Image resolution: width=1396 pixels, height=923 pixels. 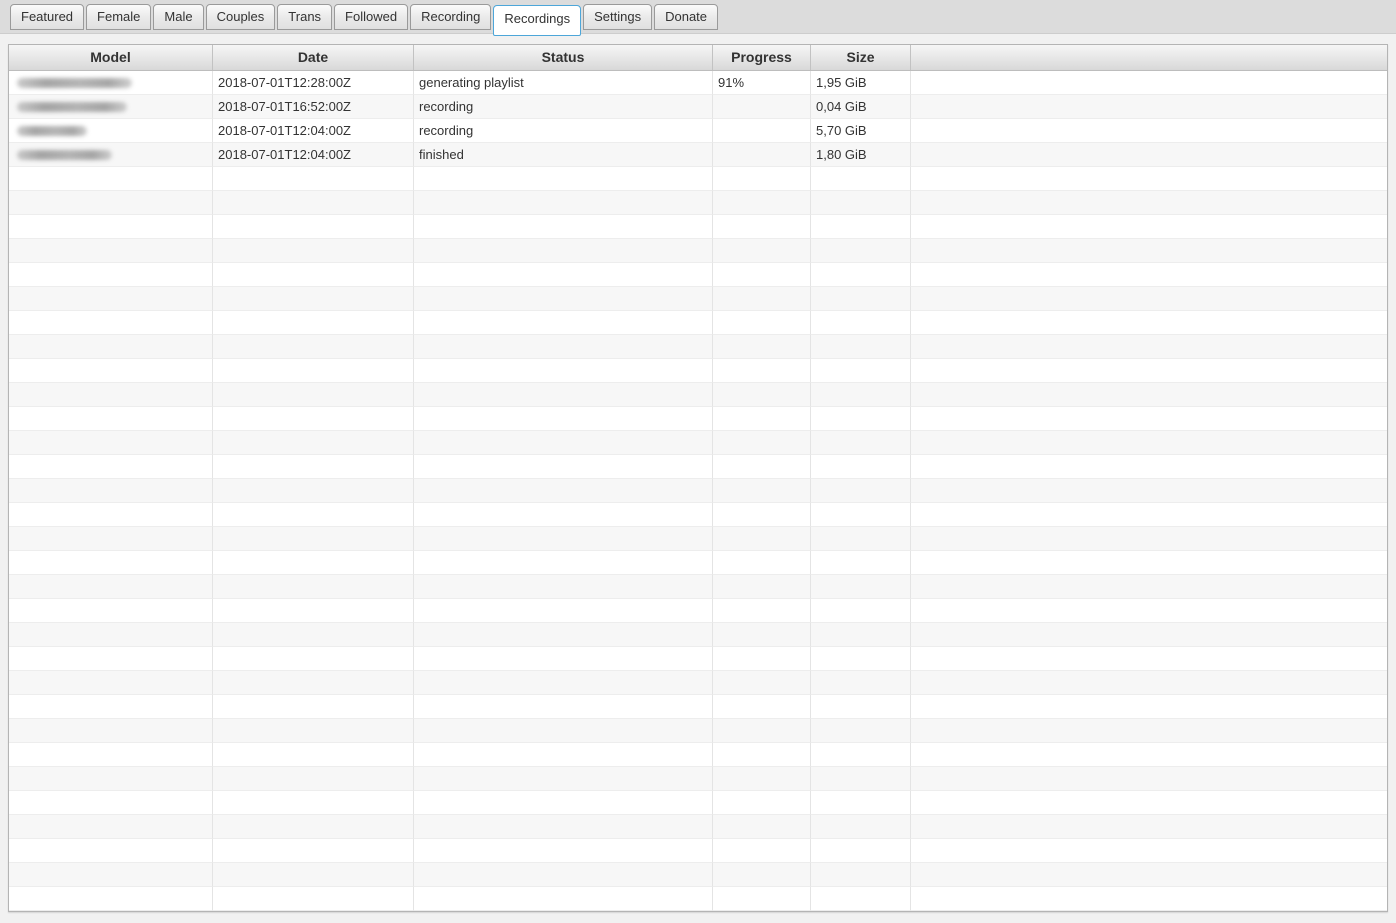 I want to click on table-header-row: Model Date Status Progress Size, so click(x=698, y=58).